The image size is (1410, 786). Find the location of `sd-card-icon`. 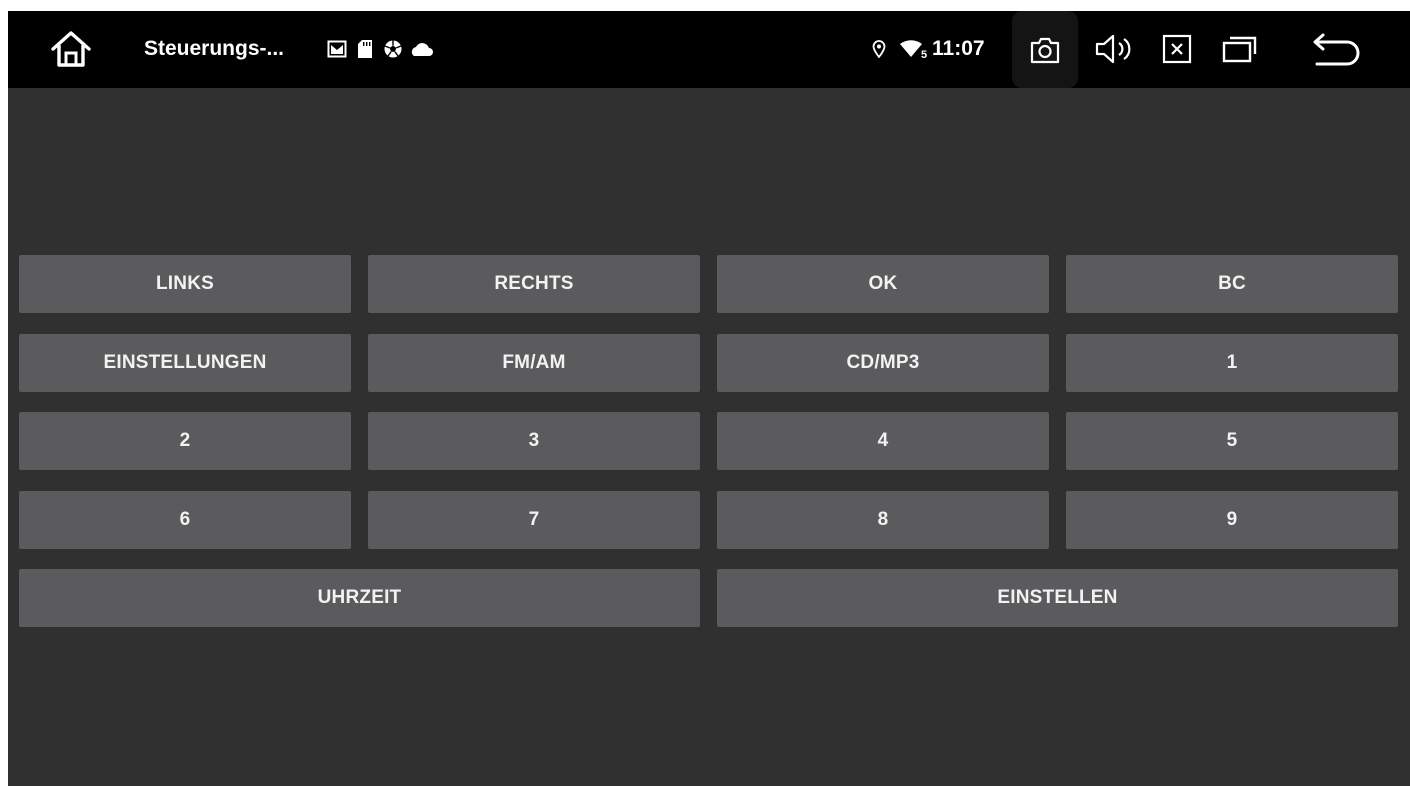

sd-card-icon is located at coordinates (365, 49).